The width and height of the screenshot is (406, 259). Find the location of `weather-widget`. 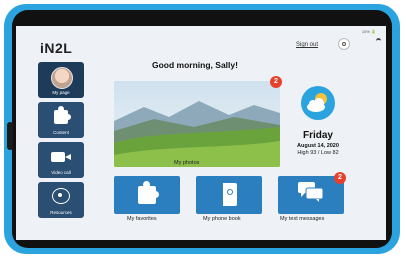

weather-widget is located at coordinates (318, 103).